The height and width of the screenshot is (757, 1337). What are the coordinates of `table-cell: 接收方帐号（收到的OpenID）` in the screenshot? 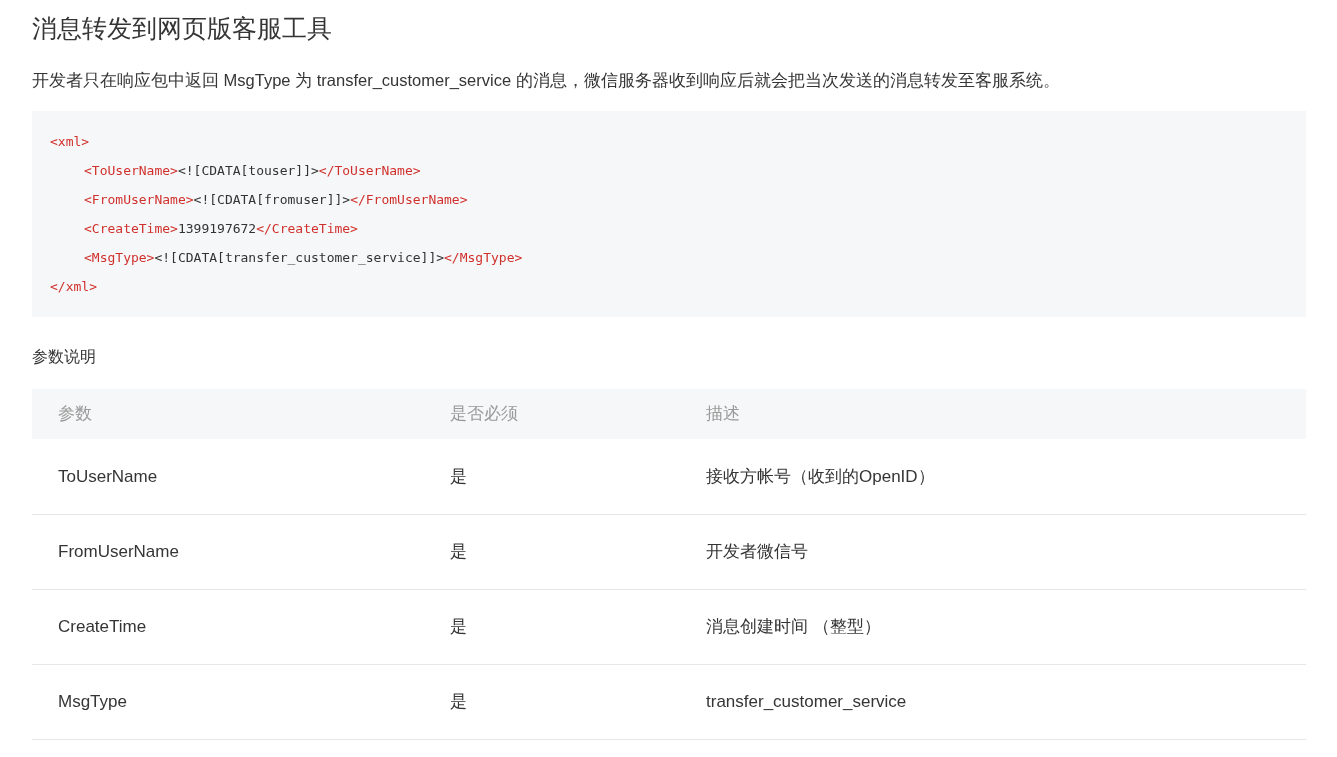 It's located at (1006, 476).